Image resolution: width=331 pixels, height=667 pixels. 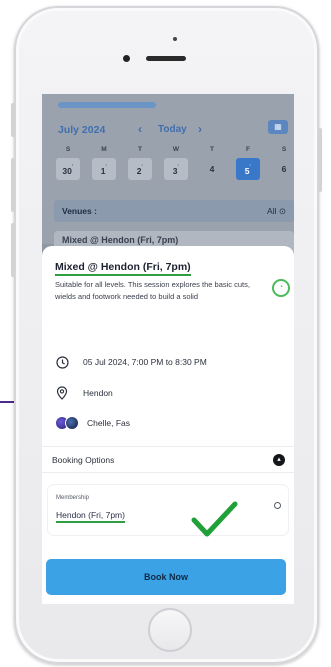 I want to click on weekday-label: W, so click(x=176, y=149).